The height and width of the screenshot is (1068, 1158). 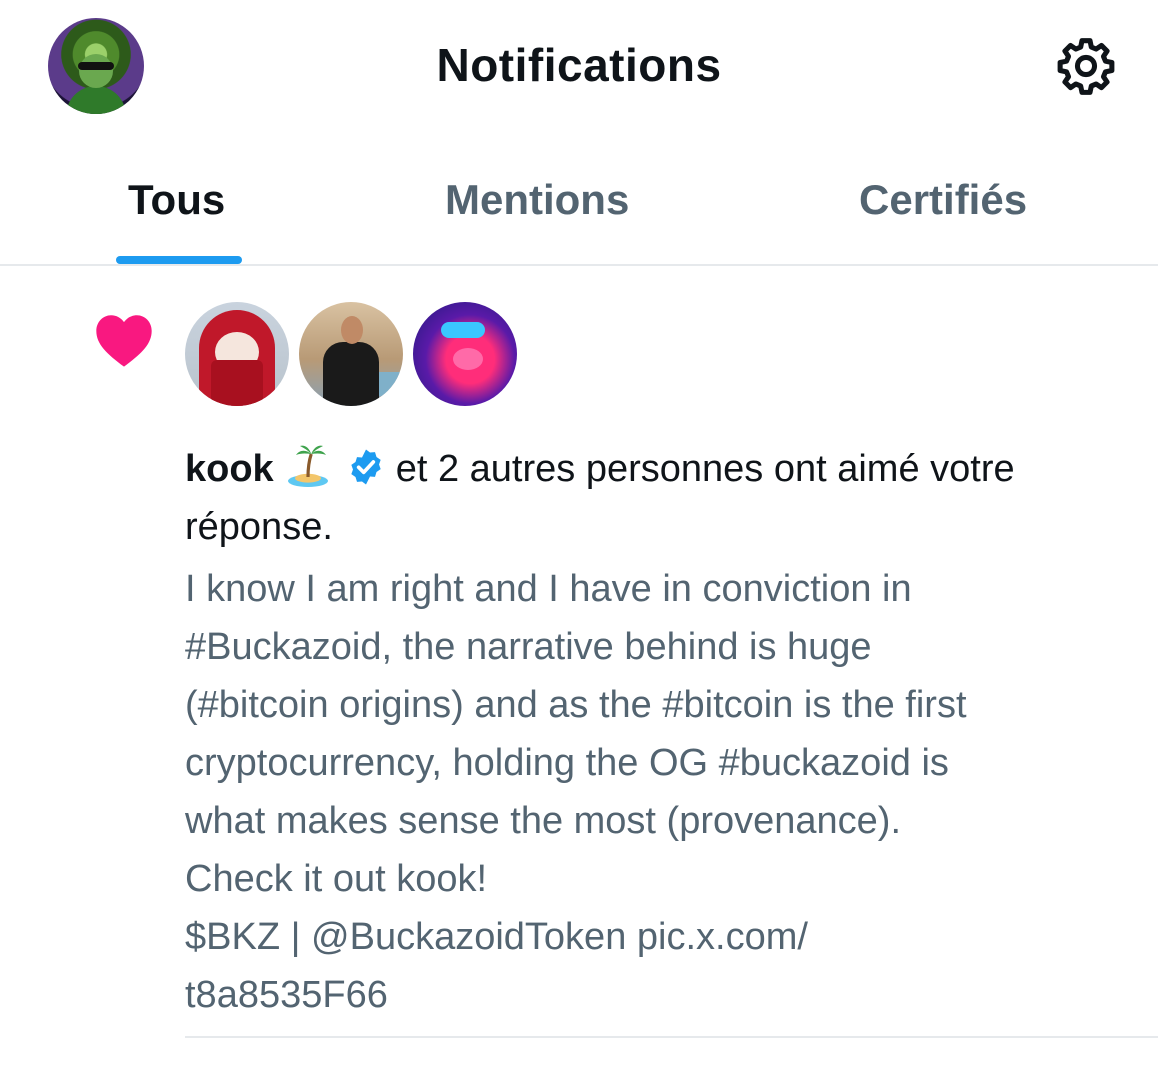 I want to click on username-link: kook, so click(x=229, y=469).